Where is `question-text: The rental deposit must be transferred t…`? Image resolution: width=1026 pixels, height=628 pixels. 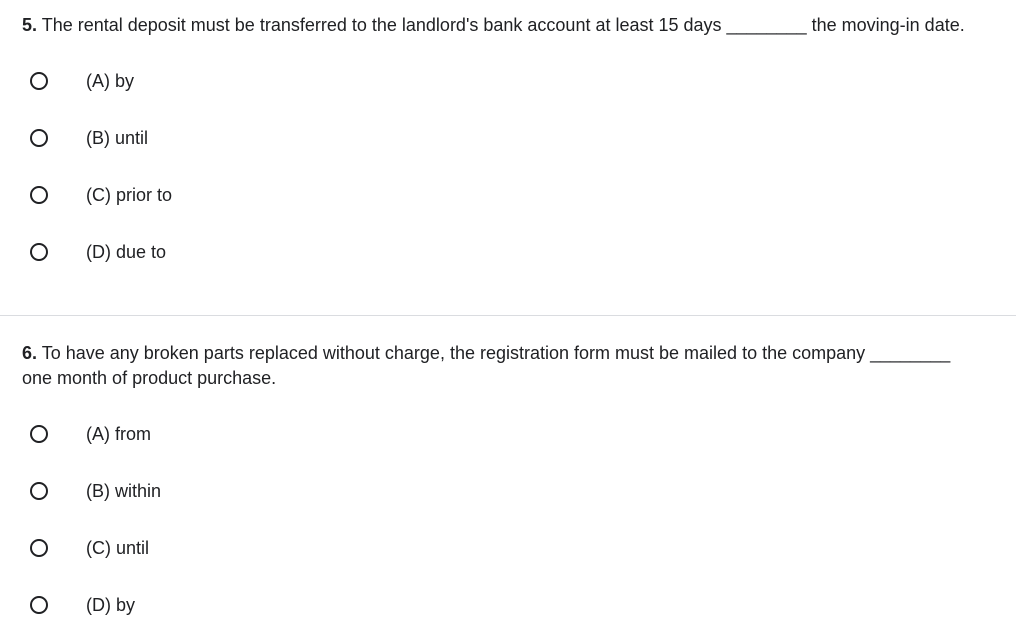 question-text: The rental deposit must be transferred t… is located at coordinates (503, 25).